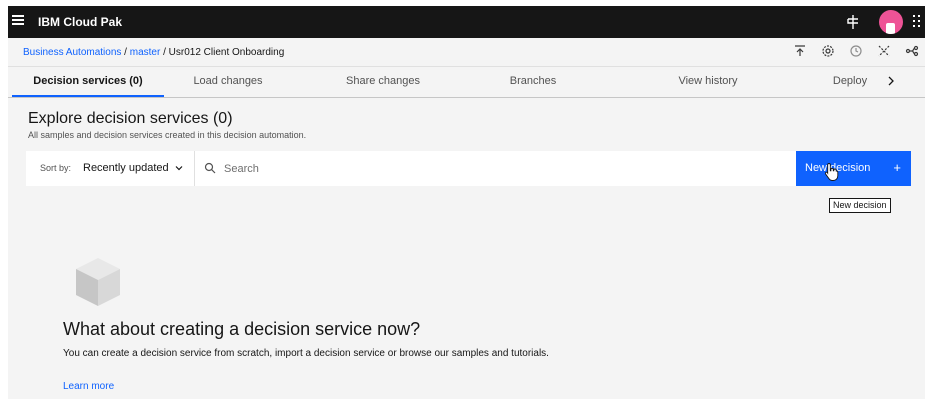 This screenshot has width=925, height=399. Describe the element at coordinates (383, 81) in the screenshot. I see `tab-share-changes: Share changes` at that location.